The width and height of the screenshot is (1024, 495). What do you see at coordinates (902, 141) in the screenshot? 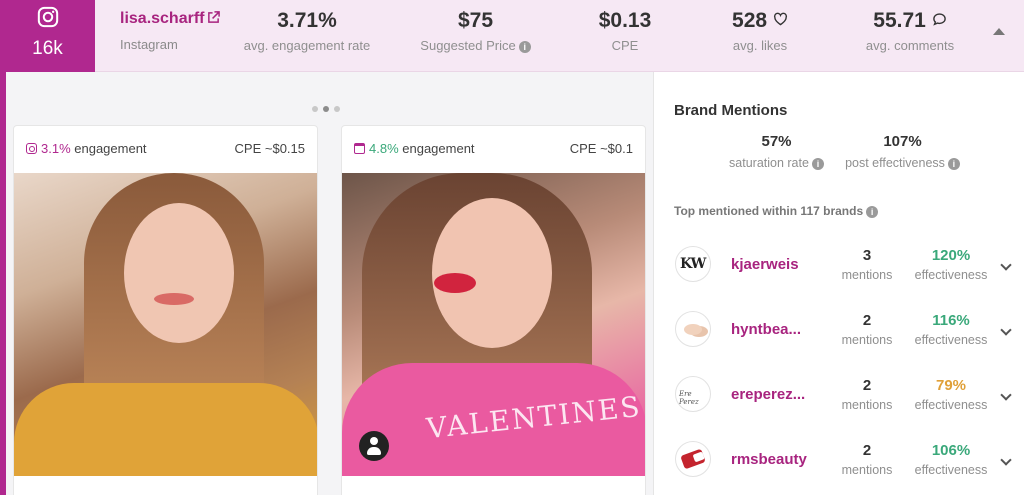
I see `metric-value: 107%` at bounding box center [902, 141].